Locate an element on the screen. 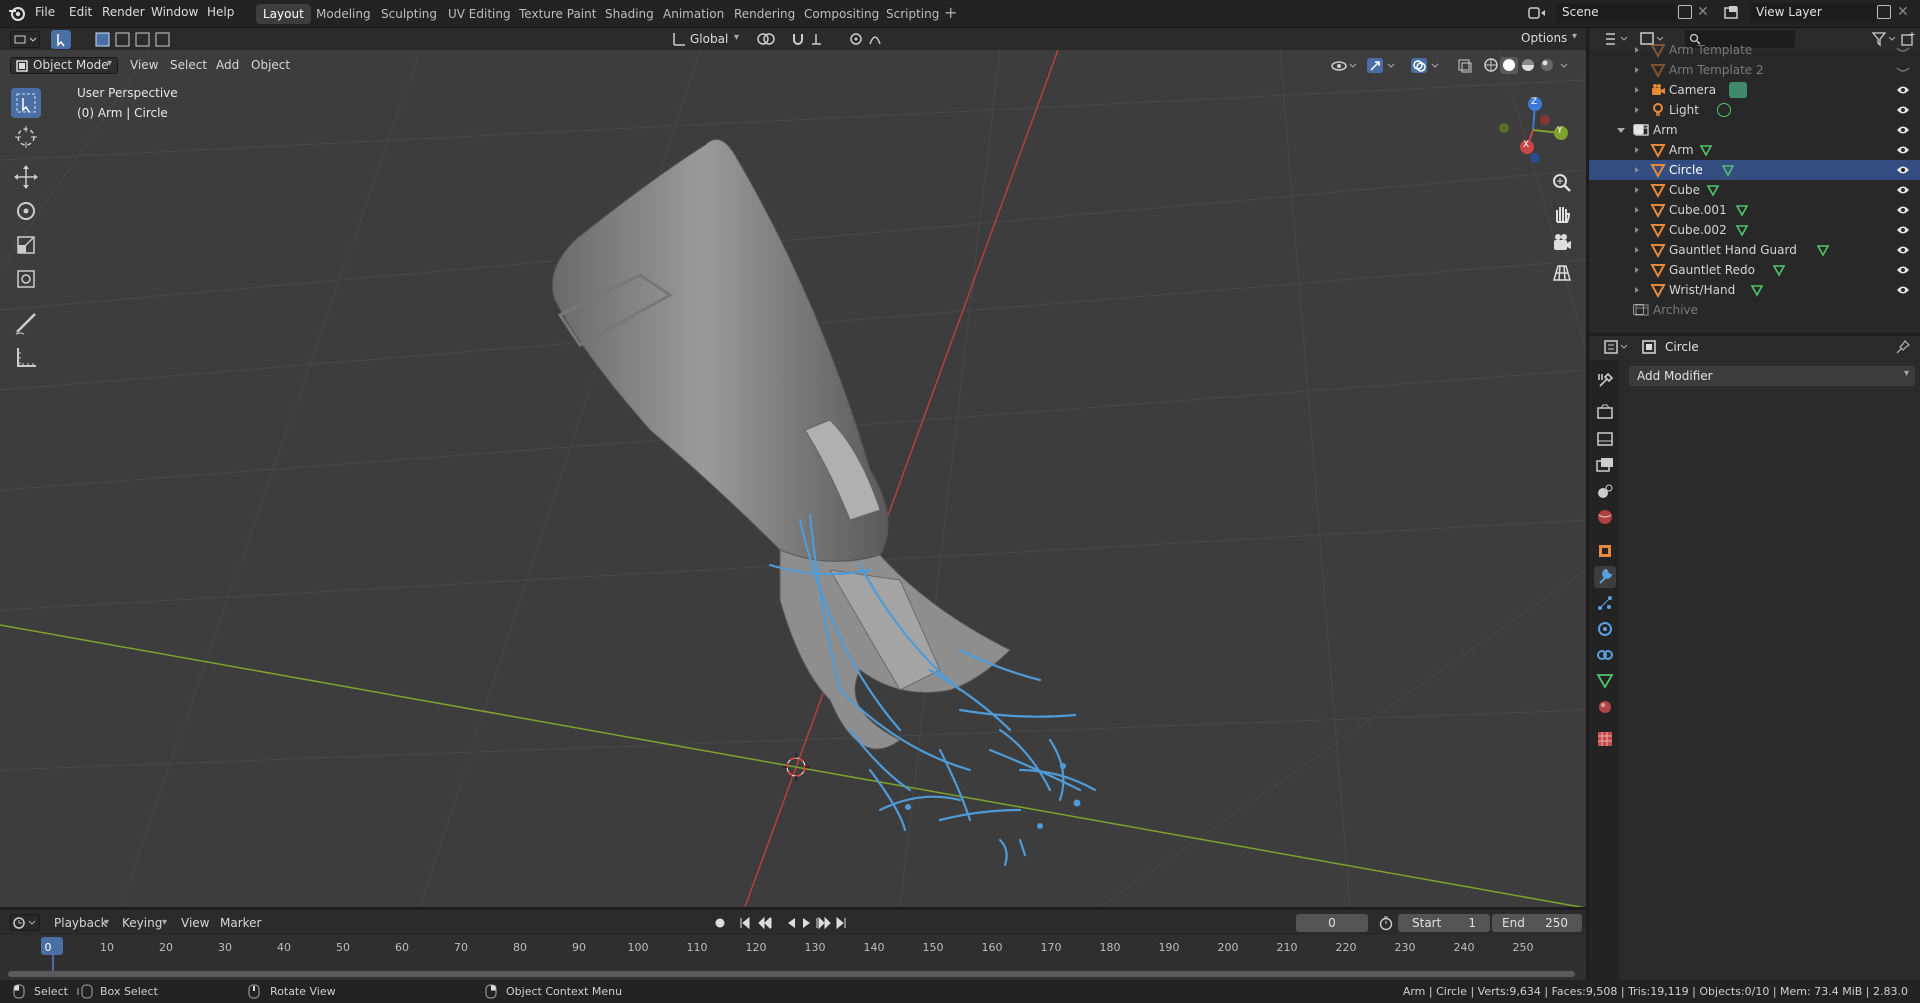  outliner-item: Arm Template is located at coordinates (1754, 50).